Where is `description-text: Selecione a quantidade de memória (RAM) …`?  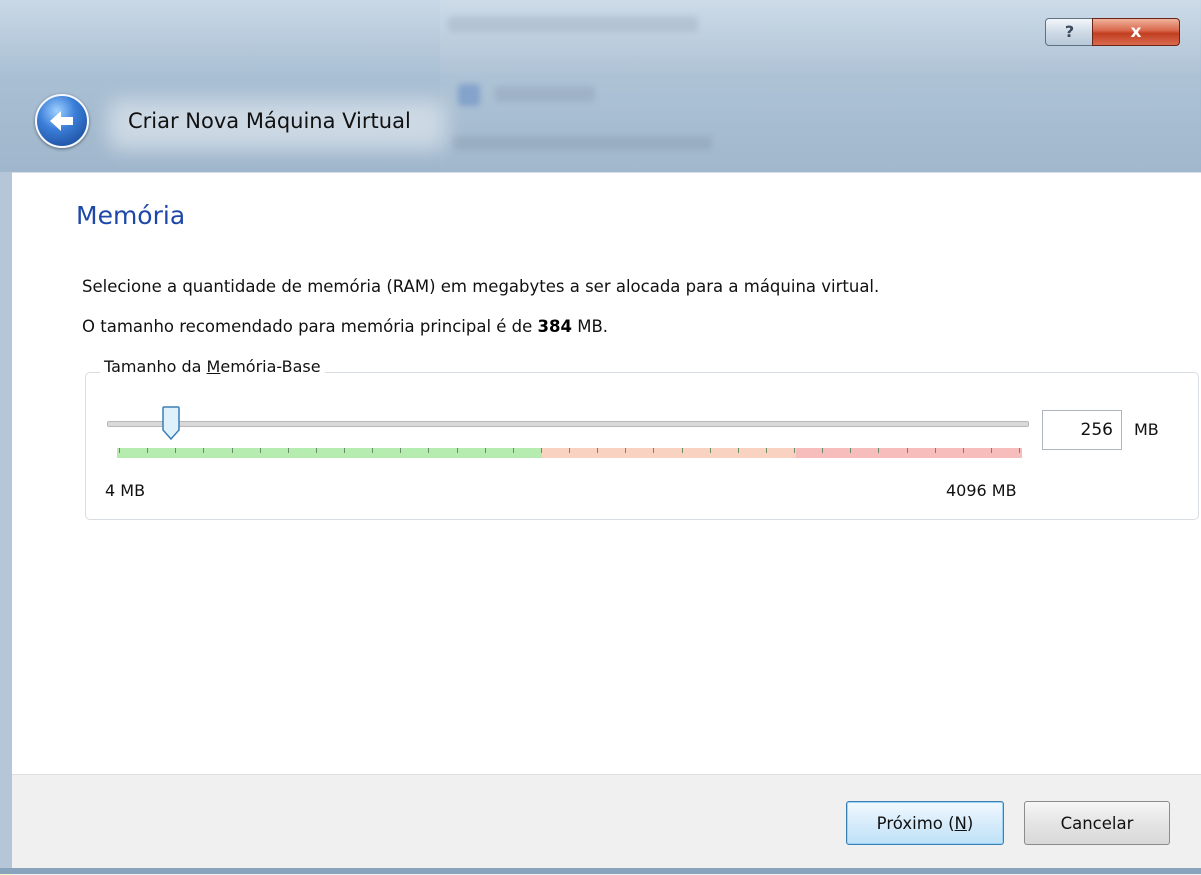
description-text: Selecione a quantidade de memória (RAM) … is located at coordinates (481, 286).